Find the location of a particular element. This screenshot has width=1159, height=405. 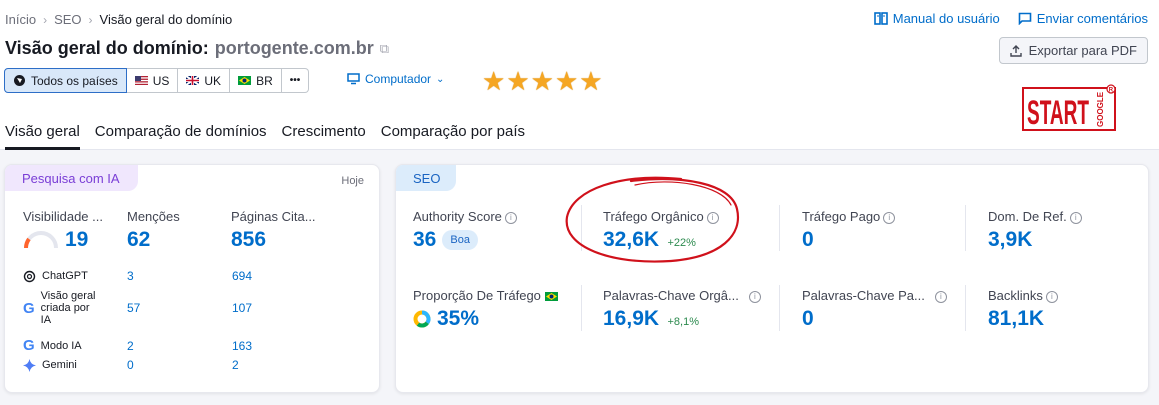

more-icon: ••• is located at coordinates (295, 80).